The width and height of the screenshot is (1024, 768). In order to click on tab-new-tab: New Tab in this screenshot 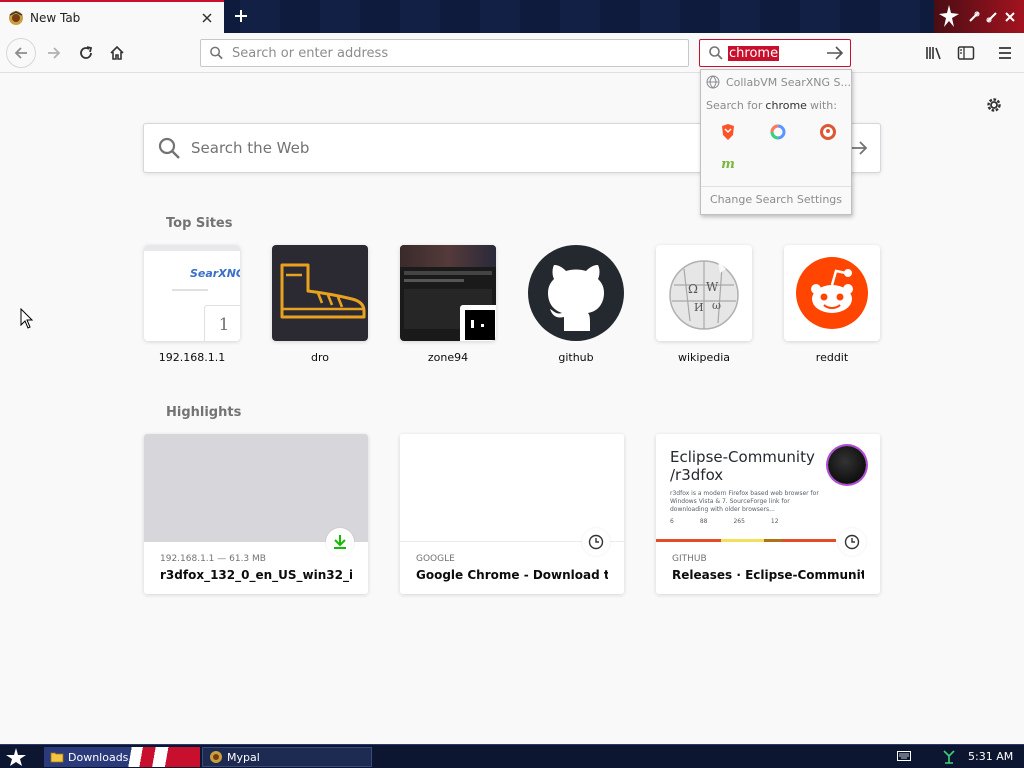, I will do `click(112, 16)`.